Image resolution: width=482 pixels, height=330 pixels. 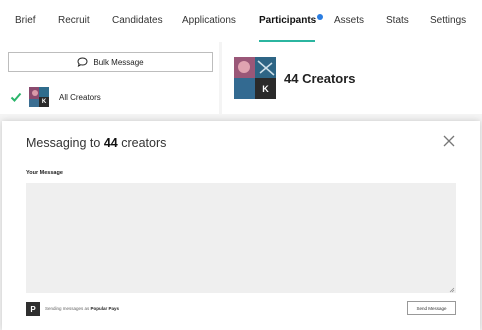 What do you see at coordinates (33, 309) in the screenshot?
I see `brand-logo-icon: P` at bounding box center [33, 309].